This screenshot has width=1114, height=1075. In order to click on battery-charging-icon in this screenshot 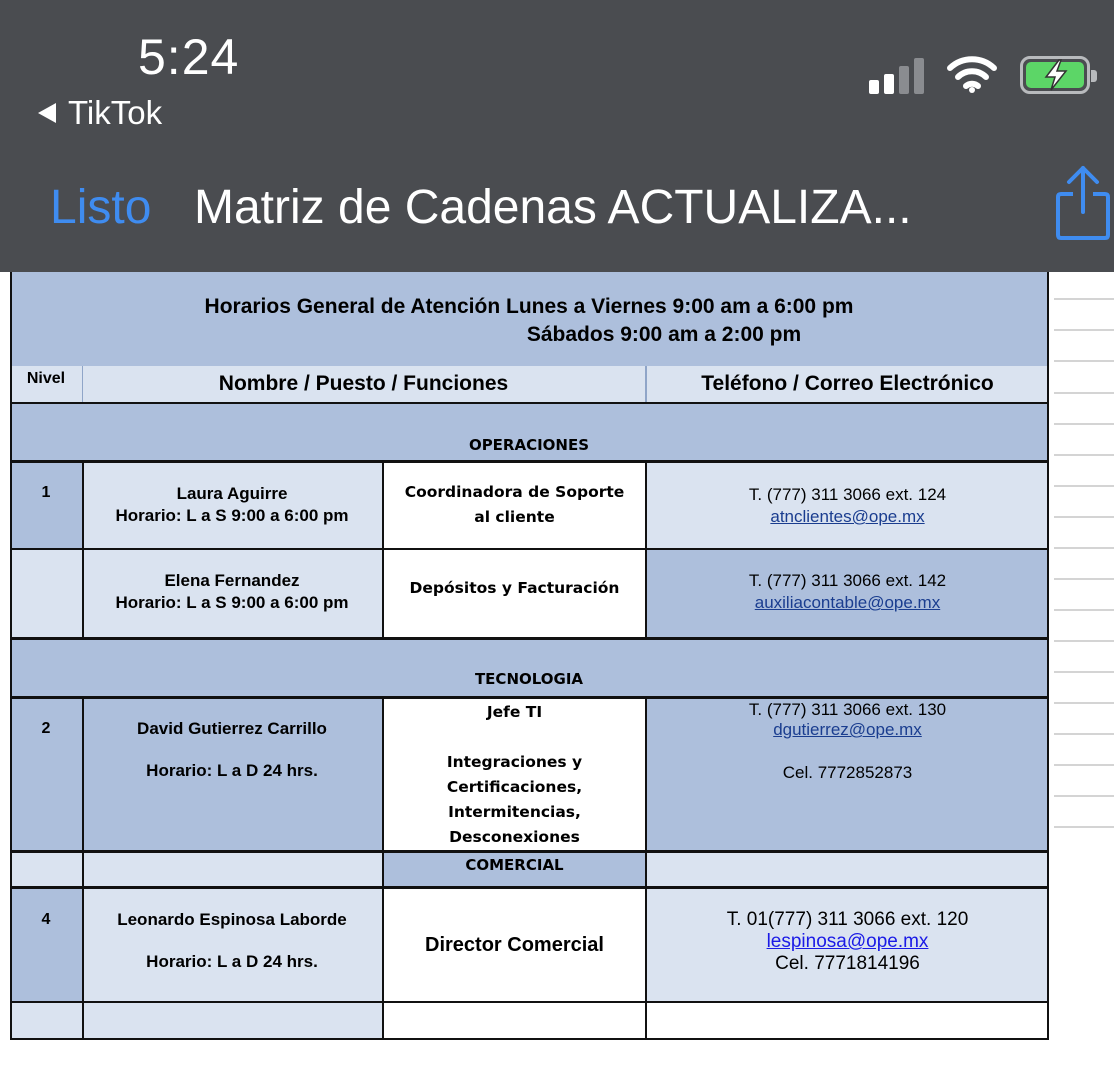, I will do `click(1058, 75)`.